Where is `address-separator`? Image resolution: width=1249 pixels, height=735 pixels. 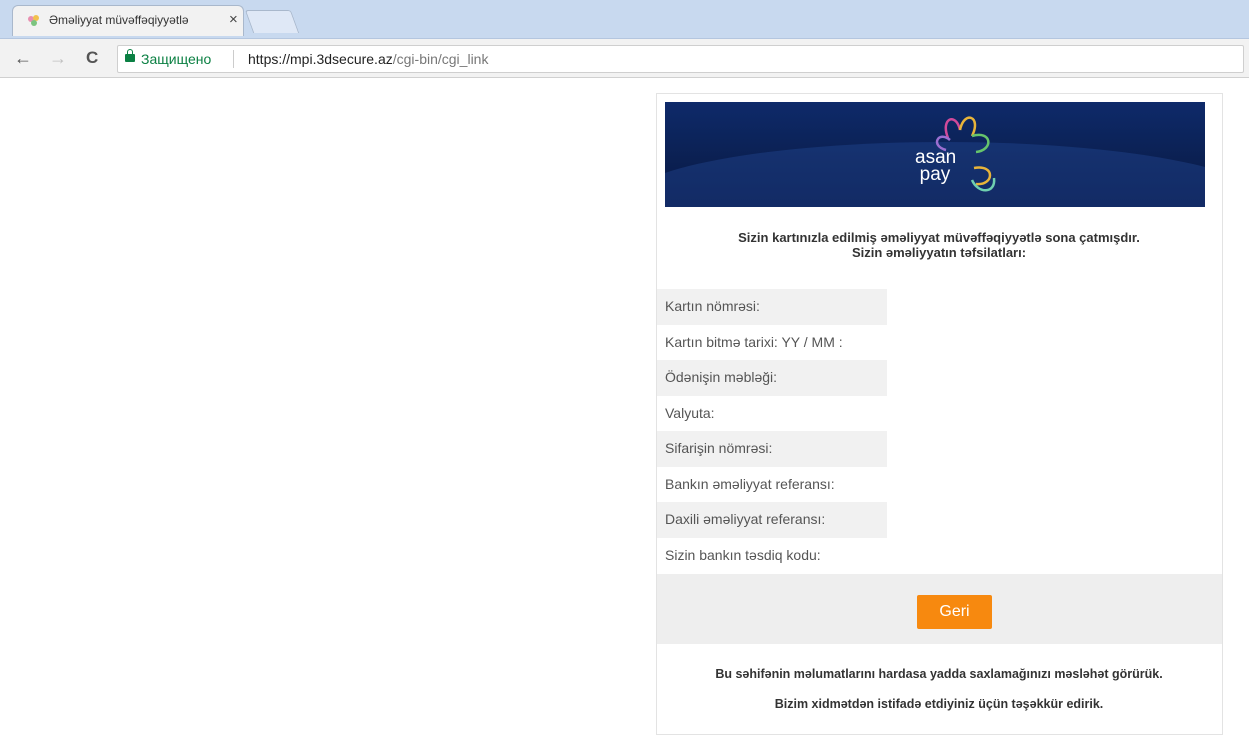 address-separator is located at coordinates (233, 59).